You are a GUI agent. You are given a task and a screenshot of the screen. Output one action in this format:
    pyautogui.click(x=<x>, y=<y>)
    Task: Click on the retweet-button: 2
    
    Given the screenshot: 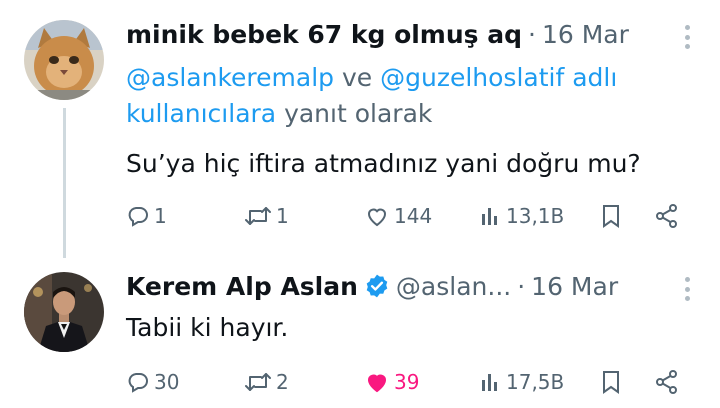 What is the action you would take?
    pyautogui.click(x=266, y=382)
    